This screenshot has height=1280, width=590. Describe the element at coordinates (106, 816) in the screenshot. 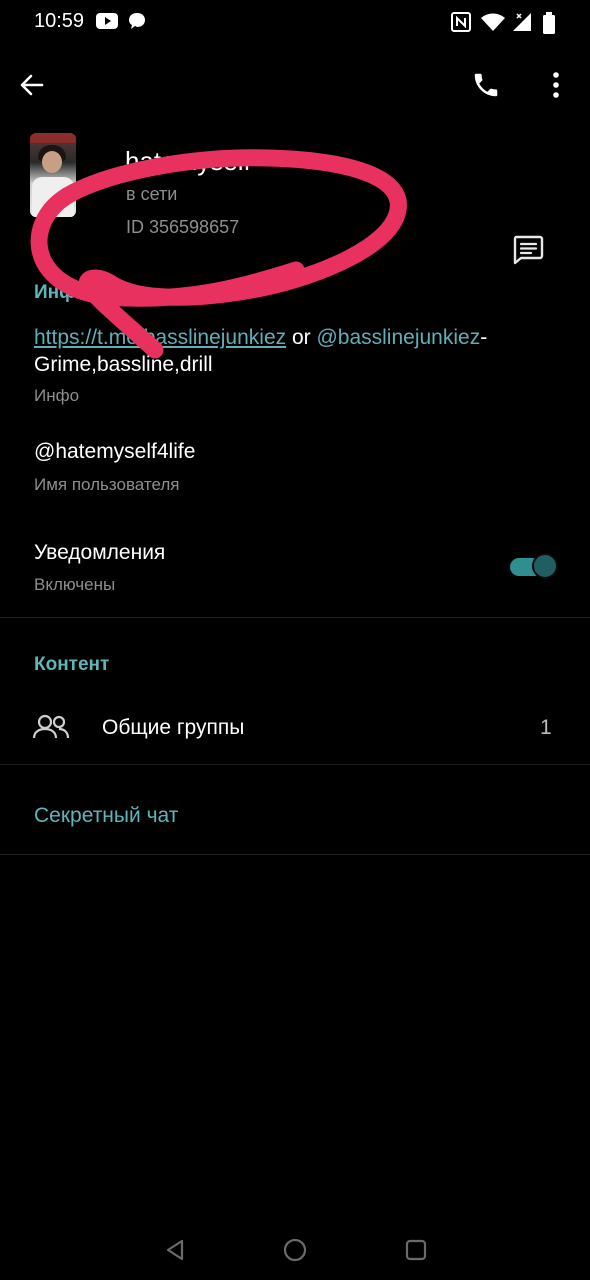

I see `secret-chat-button: Секретный чат` at that location.